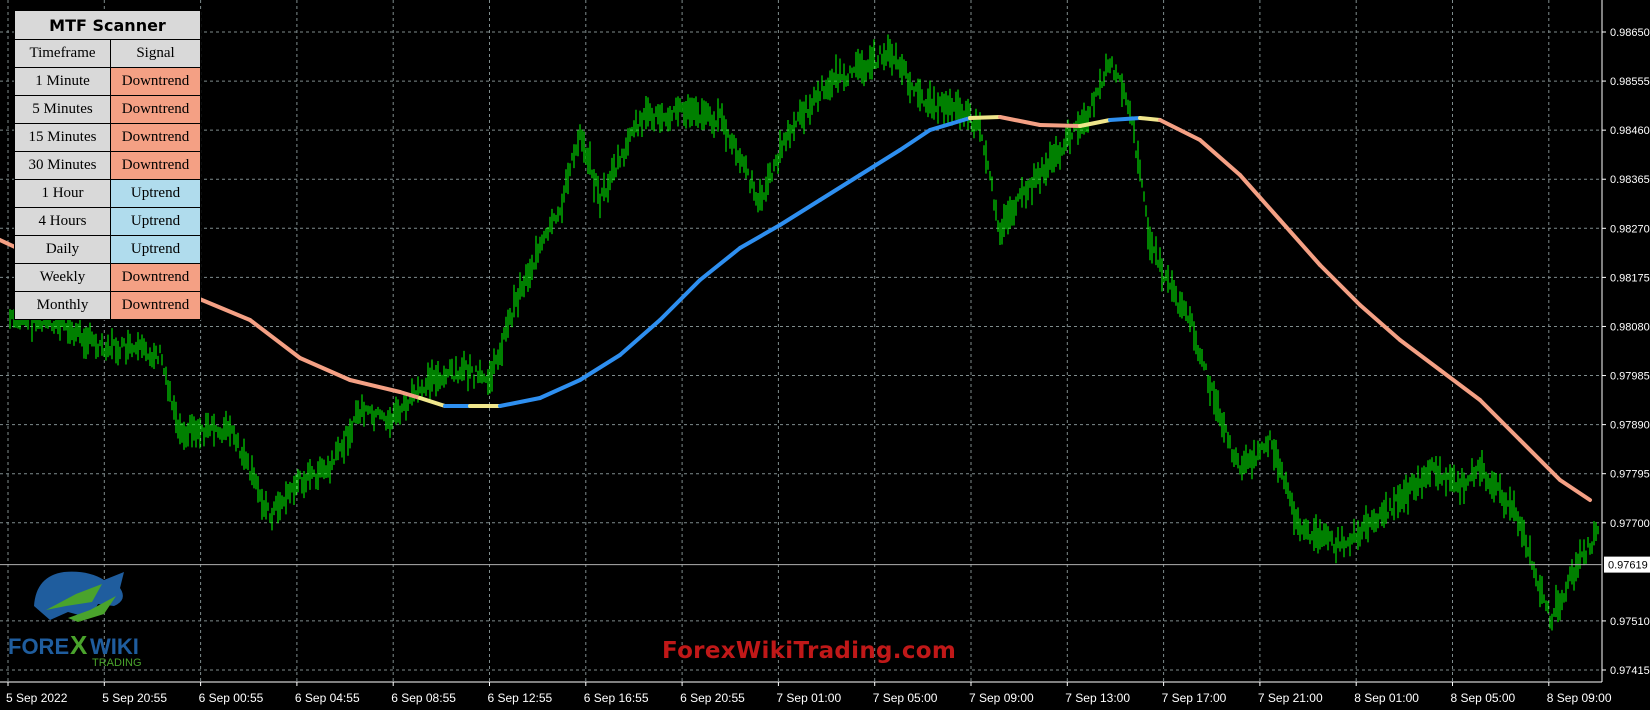  I want to click on scanner-timeframe-cell: Daily, so click(62, 249).